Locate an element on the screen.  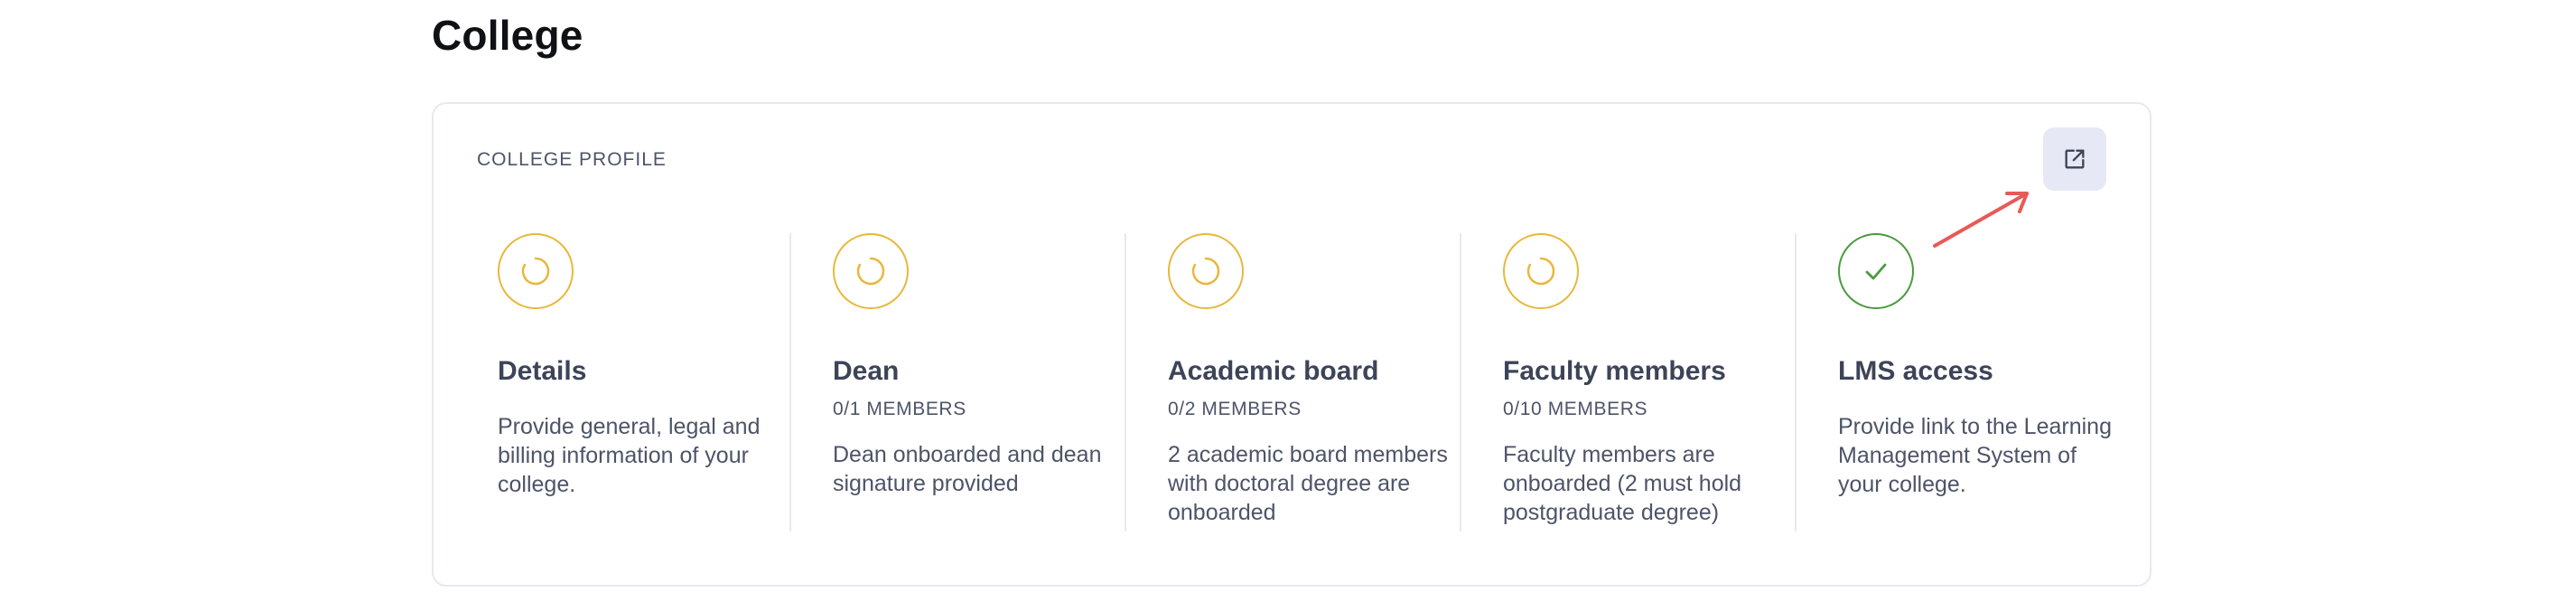
step-title: Details is located at coordinates (542, 371).